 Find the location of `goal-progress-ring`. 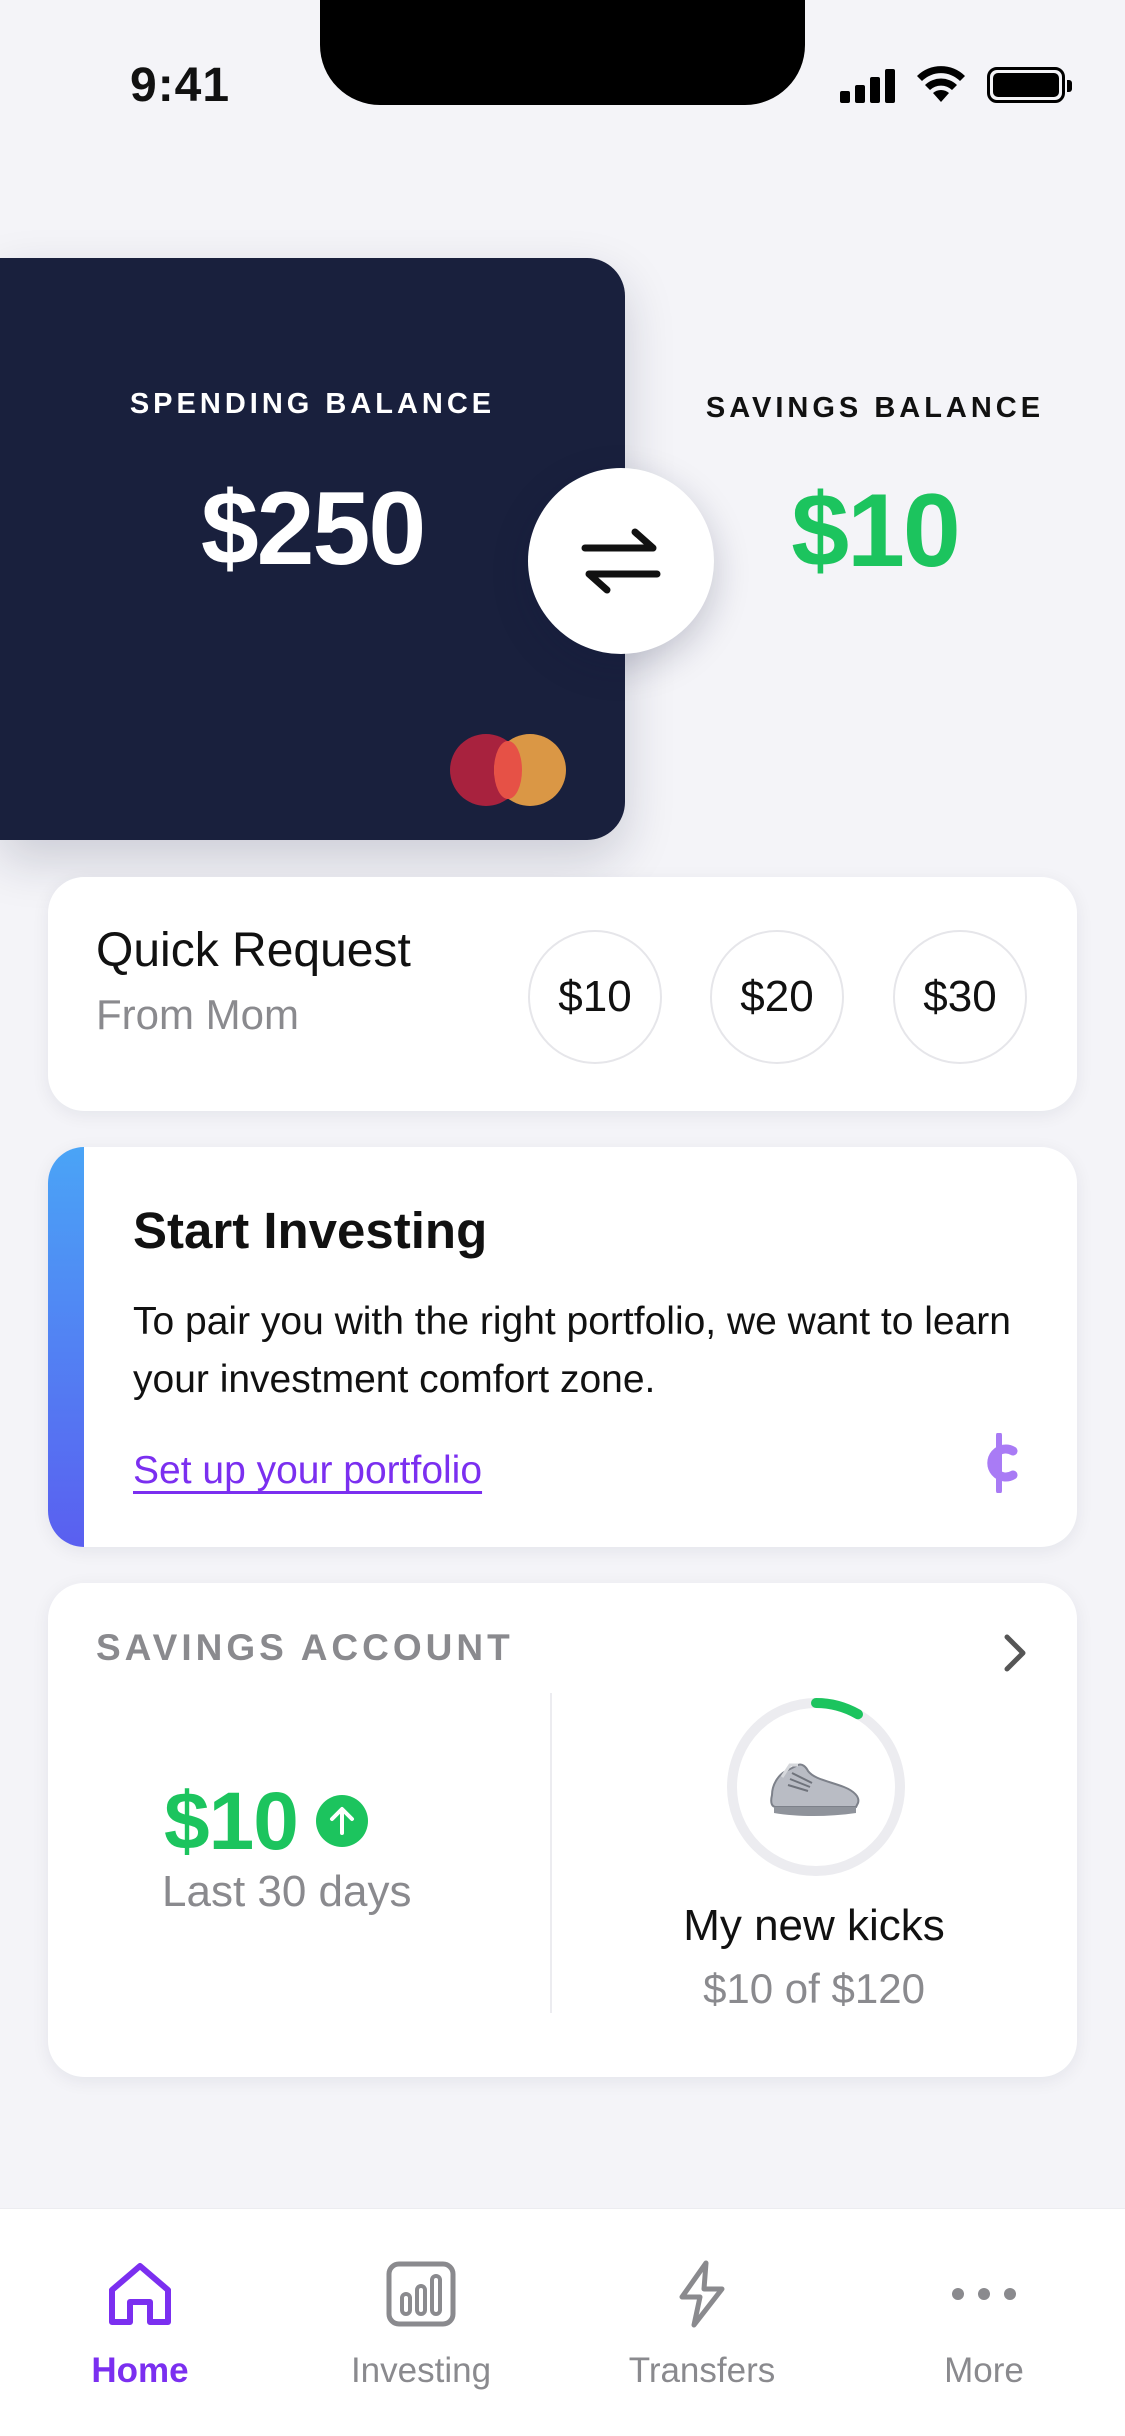

goal-progress-ring is located at coordinates (816, 1787).